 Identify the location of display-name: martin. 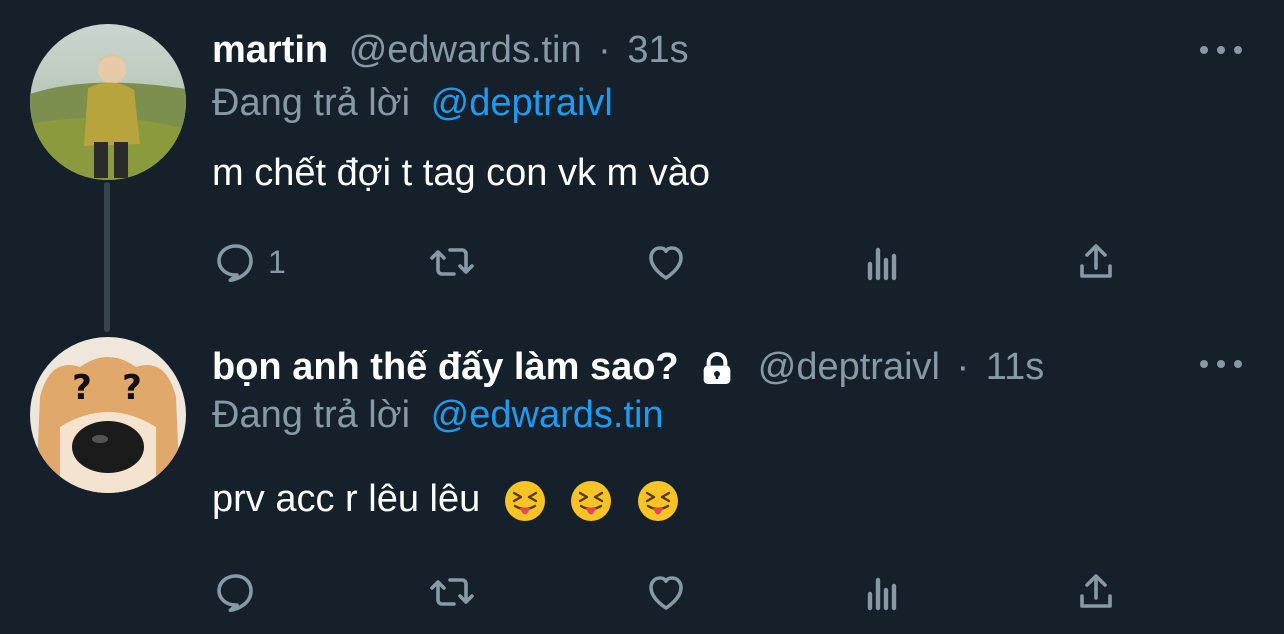
(270, 50).